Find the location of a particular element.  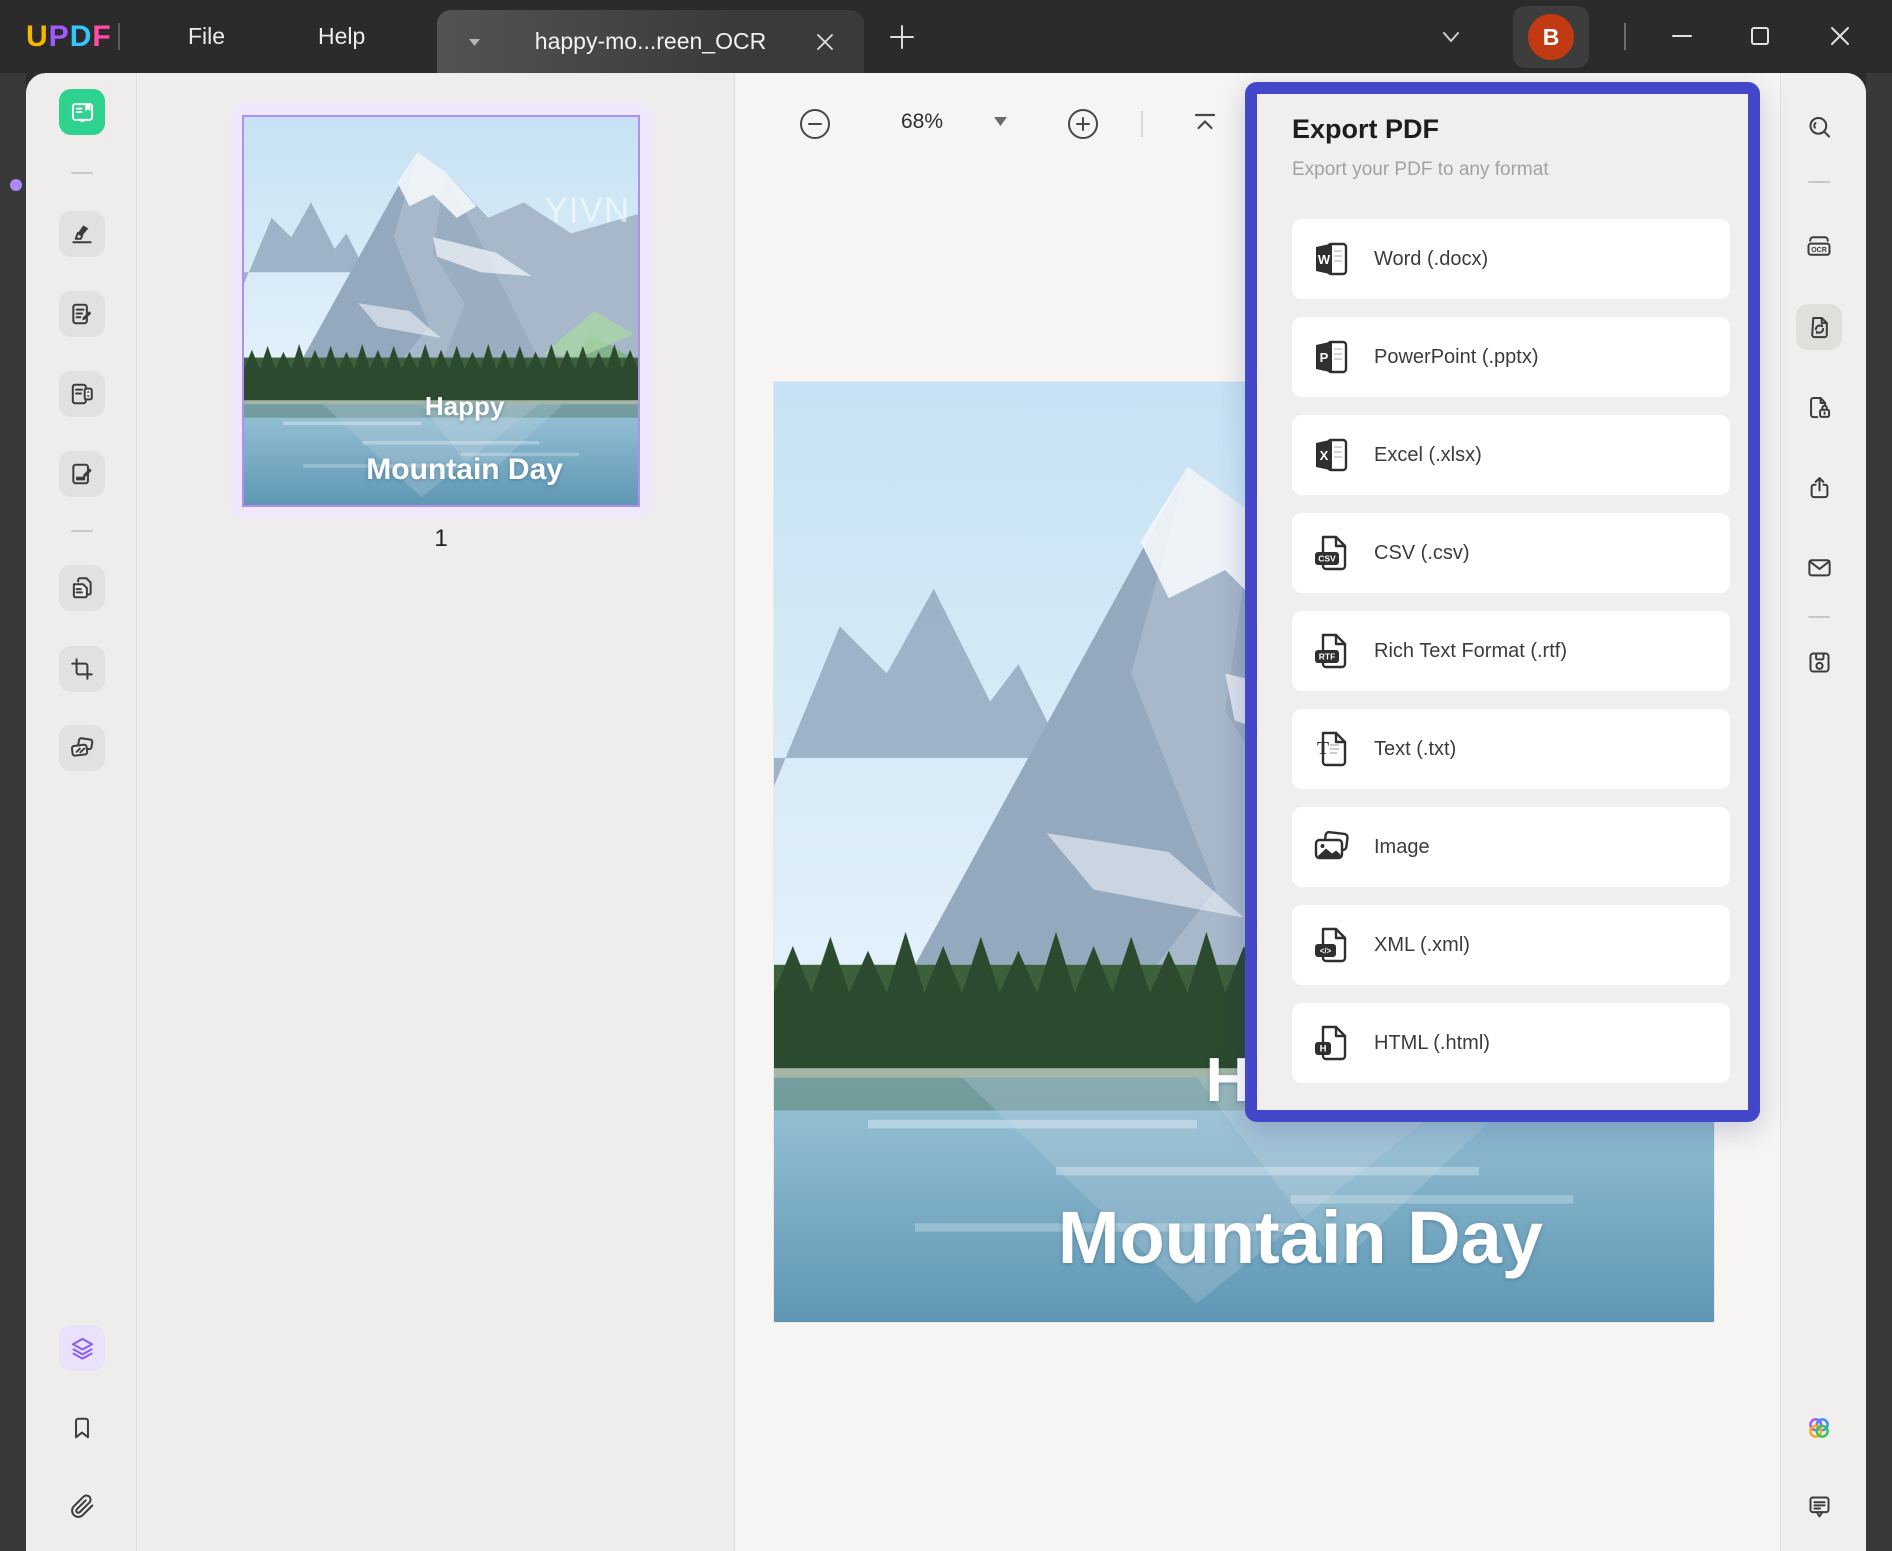

powerpoint-file-icon: P is located at coordinates (1332, 357).